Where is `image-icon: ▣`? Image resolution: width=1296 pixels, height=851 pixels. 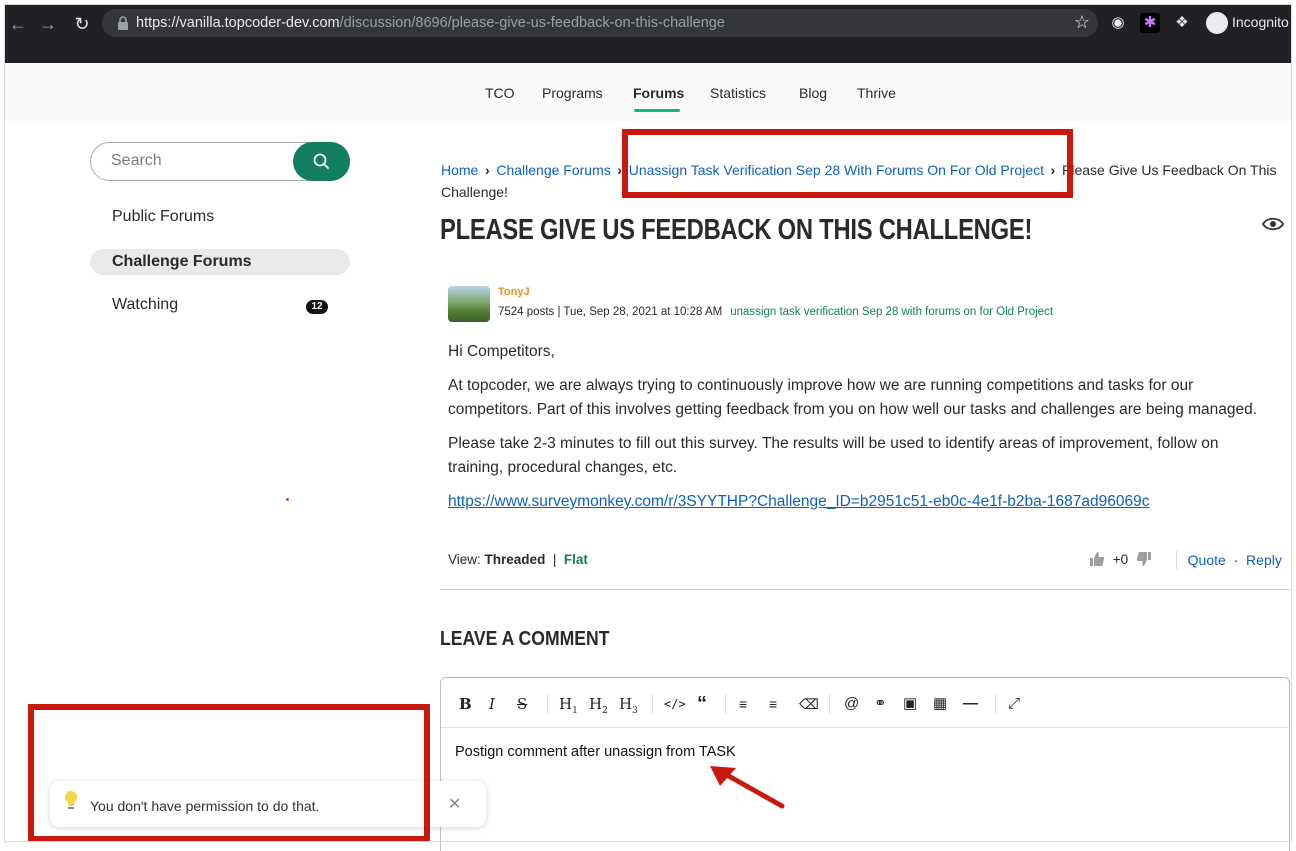
image-icon: ▣ is located at coordinates (910, 704).